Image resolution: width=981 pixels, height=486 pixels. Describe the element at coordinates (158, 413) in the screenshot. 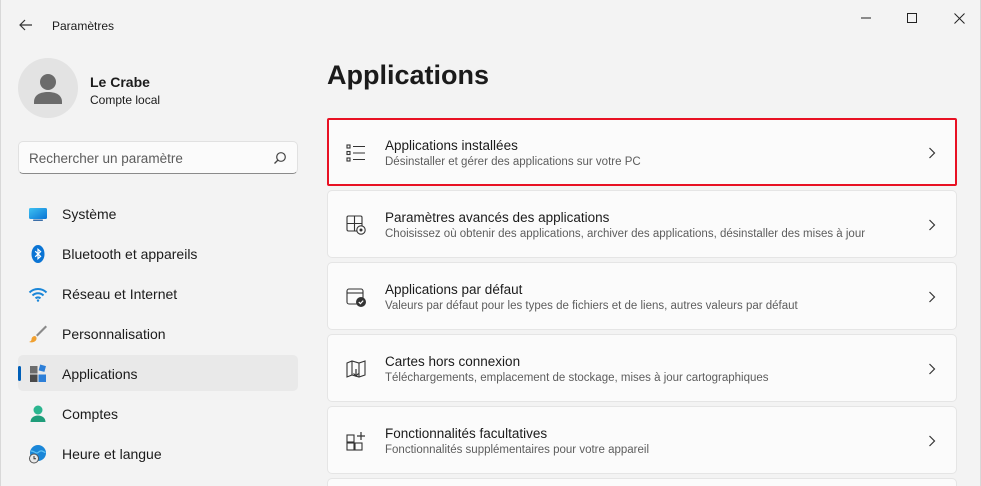

I see `sidebar-item-accounts: Comptes` at that location.